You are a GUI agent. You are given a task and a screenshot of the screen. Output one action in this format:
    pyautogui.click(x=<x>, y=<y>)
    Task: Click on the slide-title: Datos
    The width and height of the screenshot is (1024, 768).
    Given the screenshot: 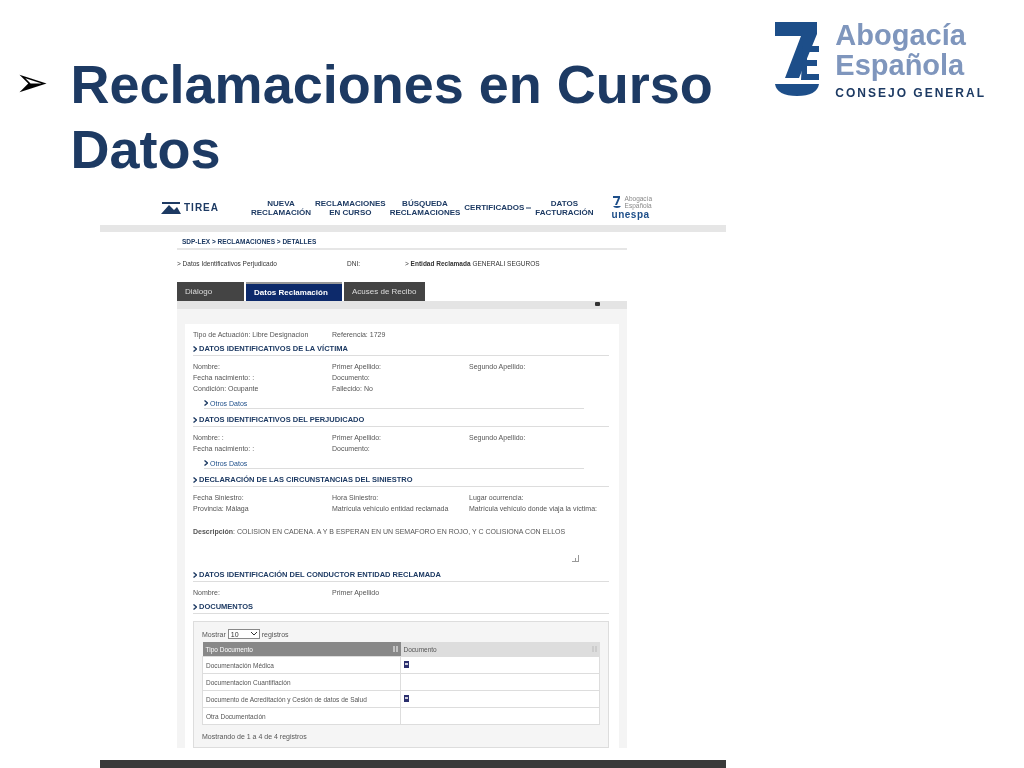 What is the action you would take?
    pyautogui.click(x=146, y=149)
    